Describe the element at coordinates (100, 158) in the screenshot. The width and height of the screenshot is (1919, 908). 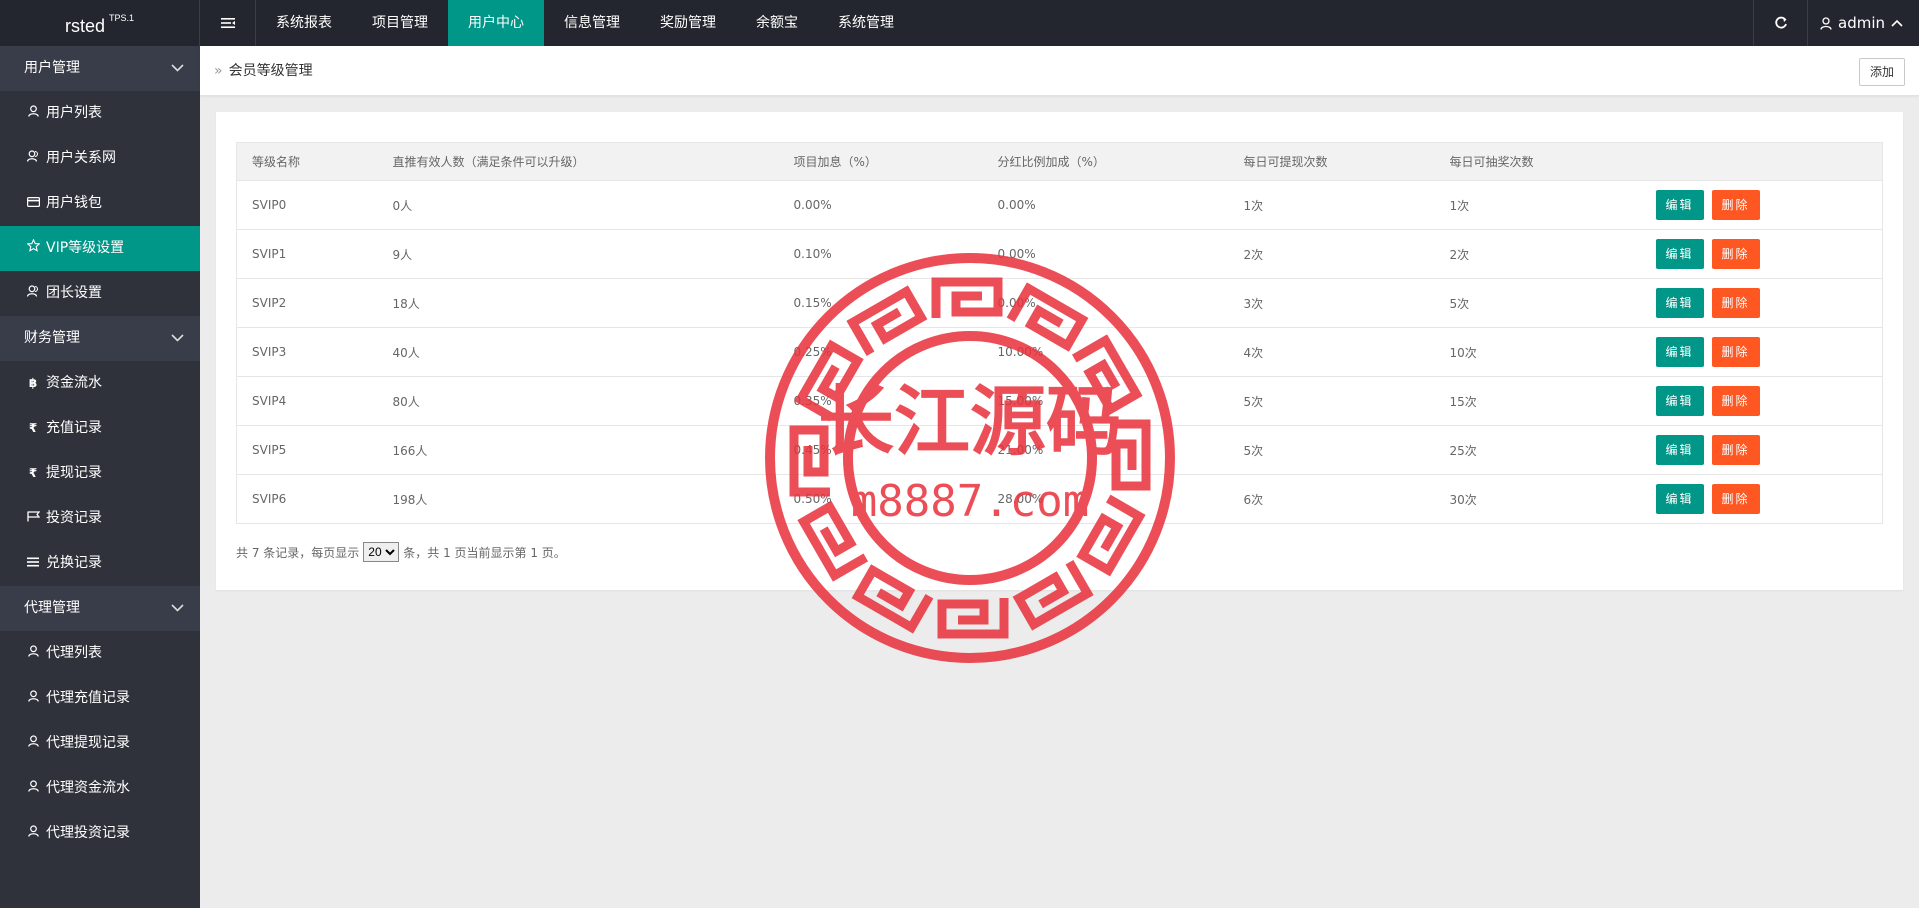
I see `sidebar-item: 用户关系网` at that location.